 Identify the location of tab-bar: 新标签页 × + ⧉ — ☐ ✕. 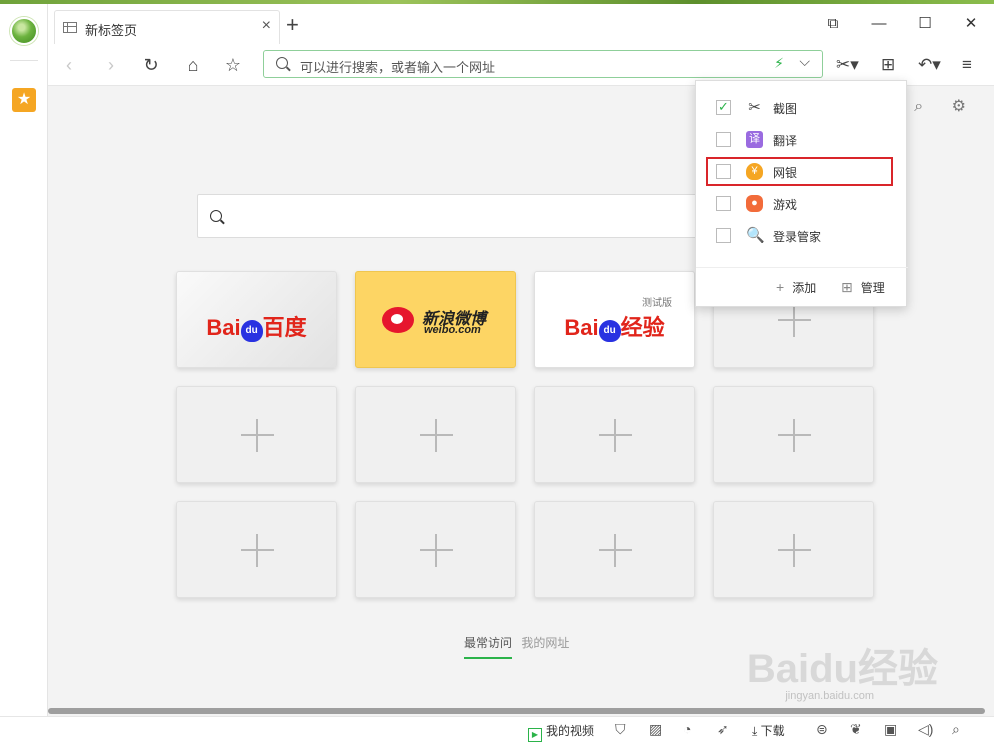
(521, 24).